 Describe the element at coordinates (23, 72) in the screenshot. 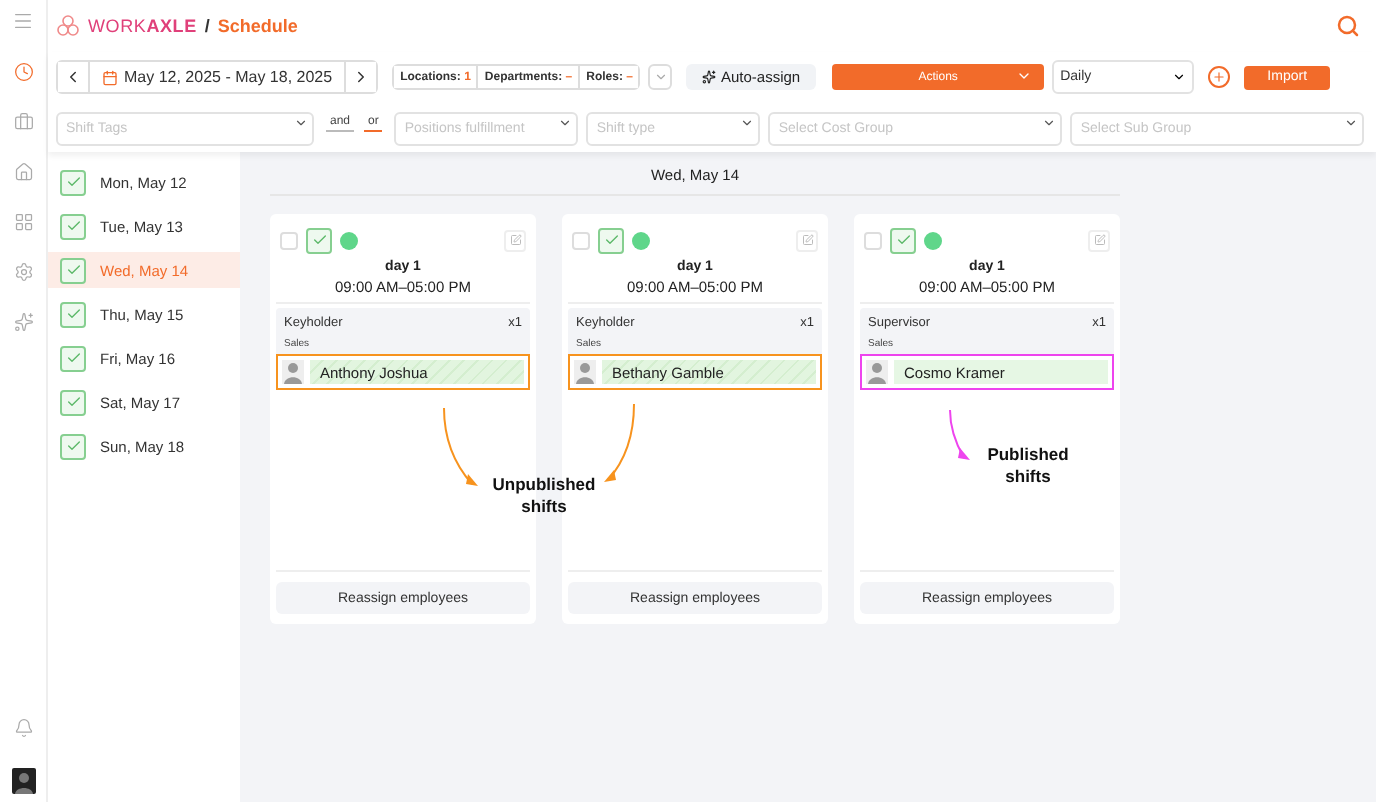

I see `clock-icon` at that location.